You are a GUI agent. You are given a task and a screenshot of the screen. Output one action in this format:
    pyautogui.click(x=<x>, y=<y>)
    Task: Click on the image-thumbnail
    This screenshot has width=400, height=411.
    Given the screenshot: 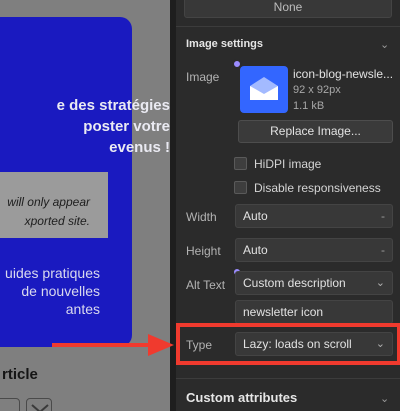 What is the action you would take?
    pyautogui.click(x=264, y=89)
    